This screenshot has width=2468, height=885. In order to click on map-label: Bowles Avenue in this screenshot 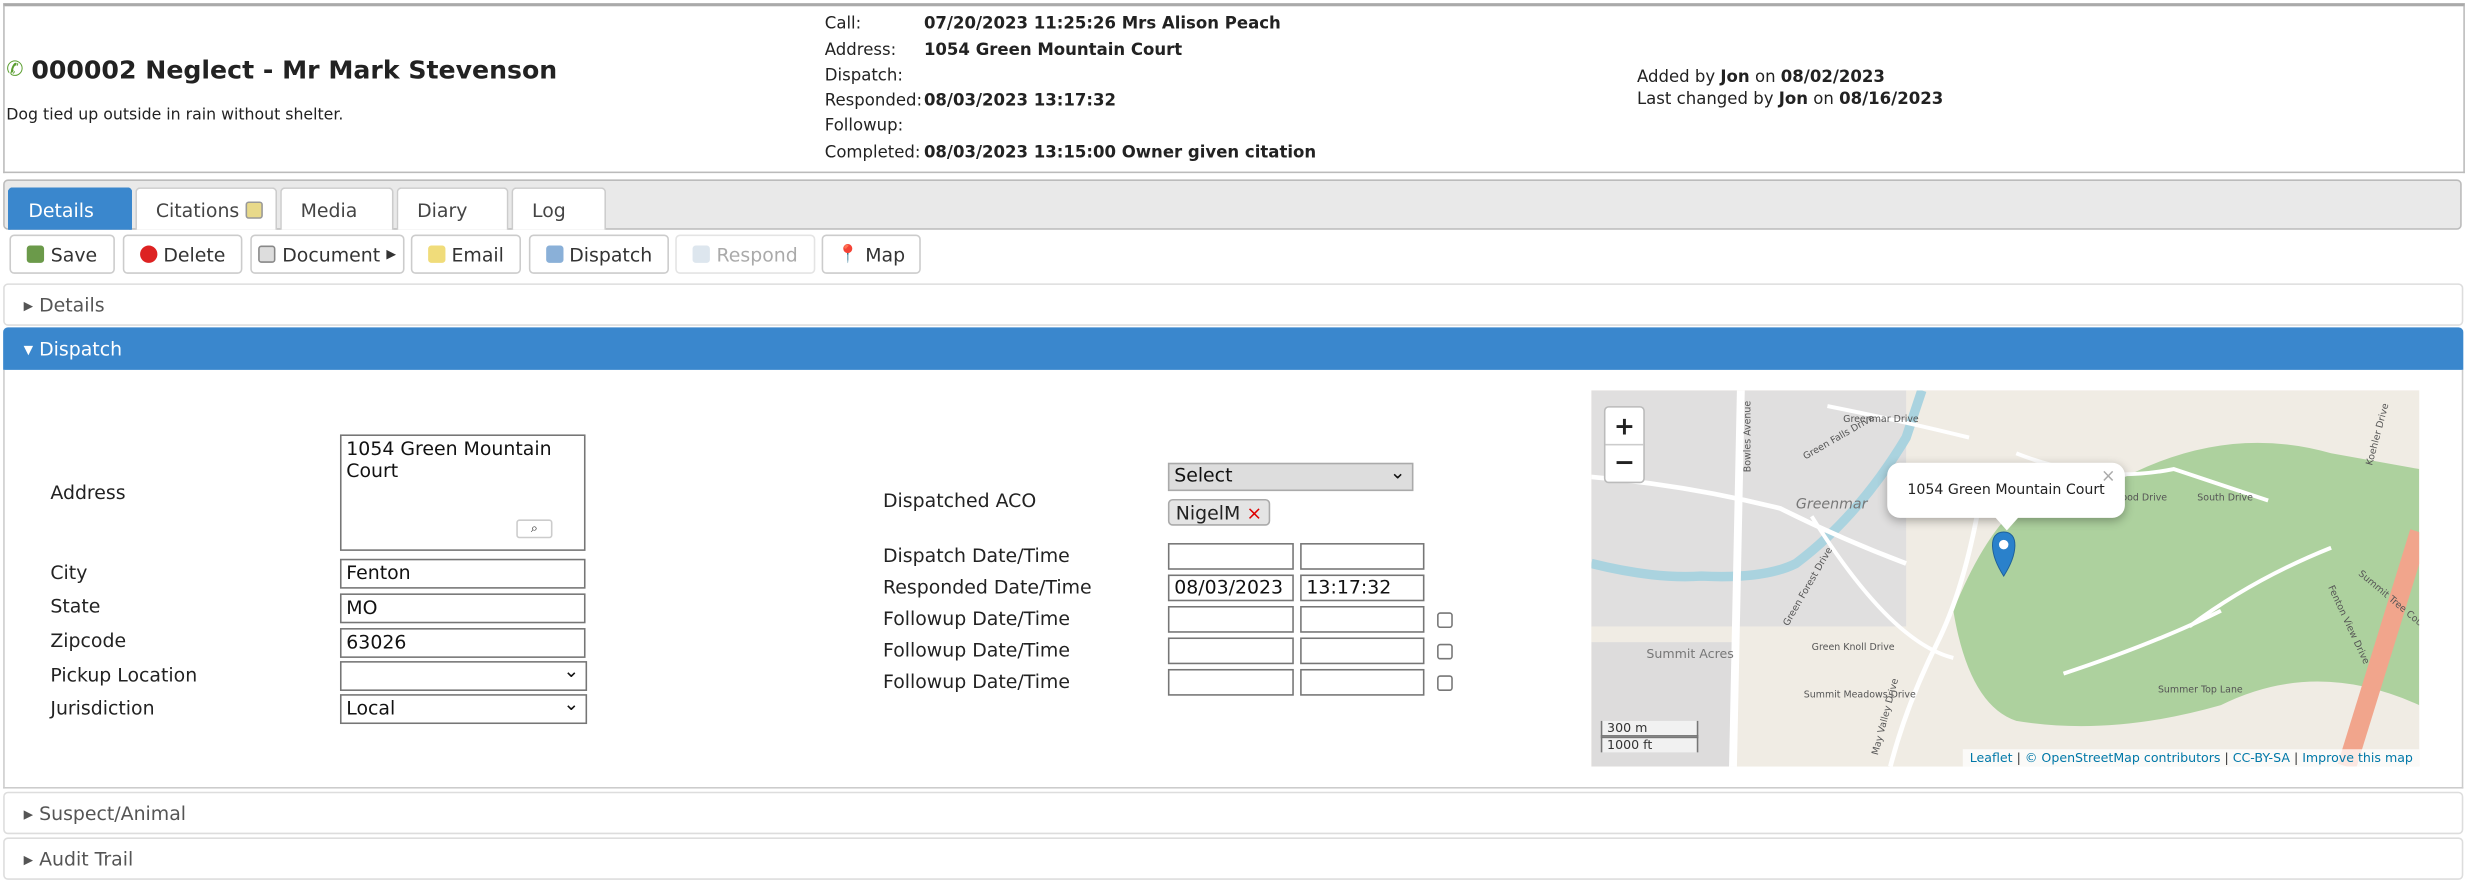, I will do `click(1747, 437)`.